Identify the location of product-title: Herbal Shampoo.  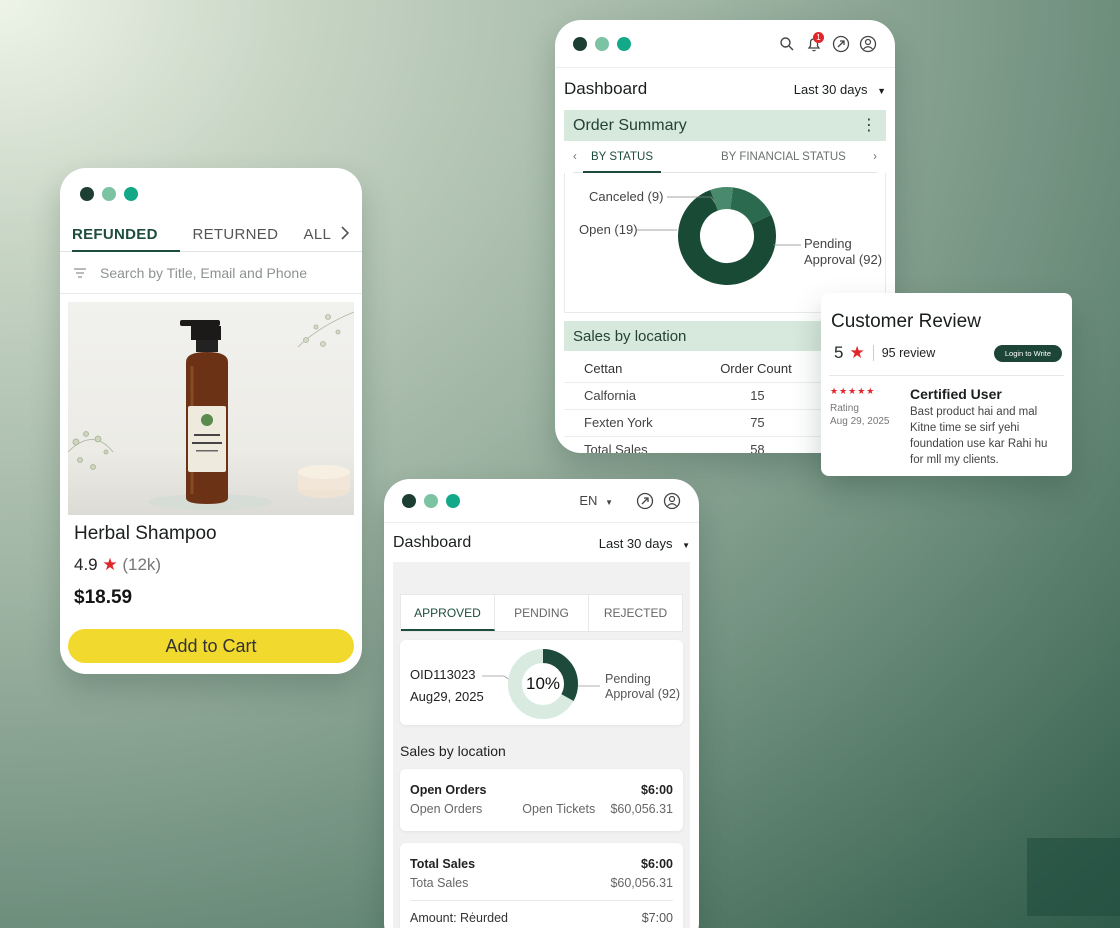
(211, 530).